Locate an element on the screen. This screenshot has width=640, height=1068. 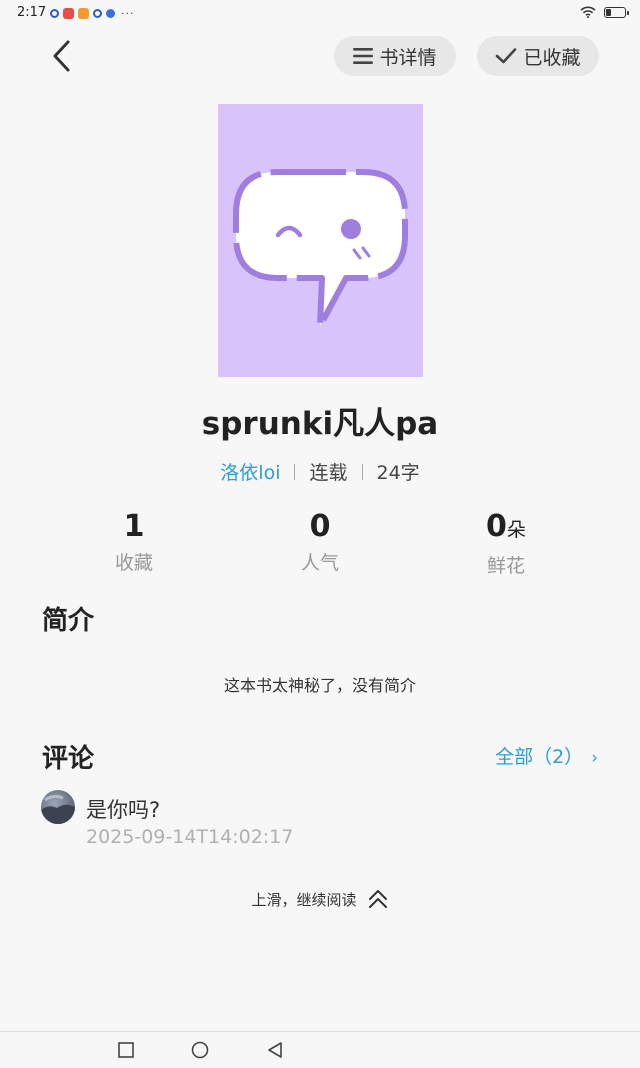
double-chevron-up-icon is located at coordinates (377, 899).